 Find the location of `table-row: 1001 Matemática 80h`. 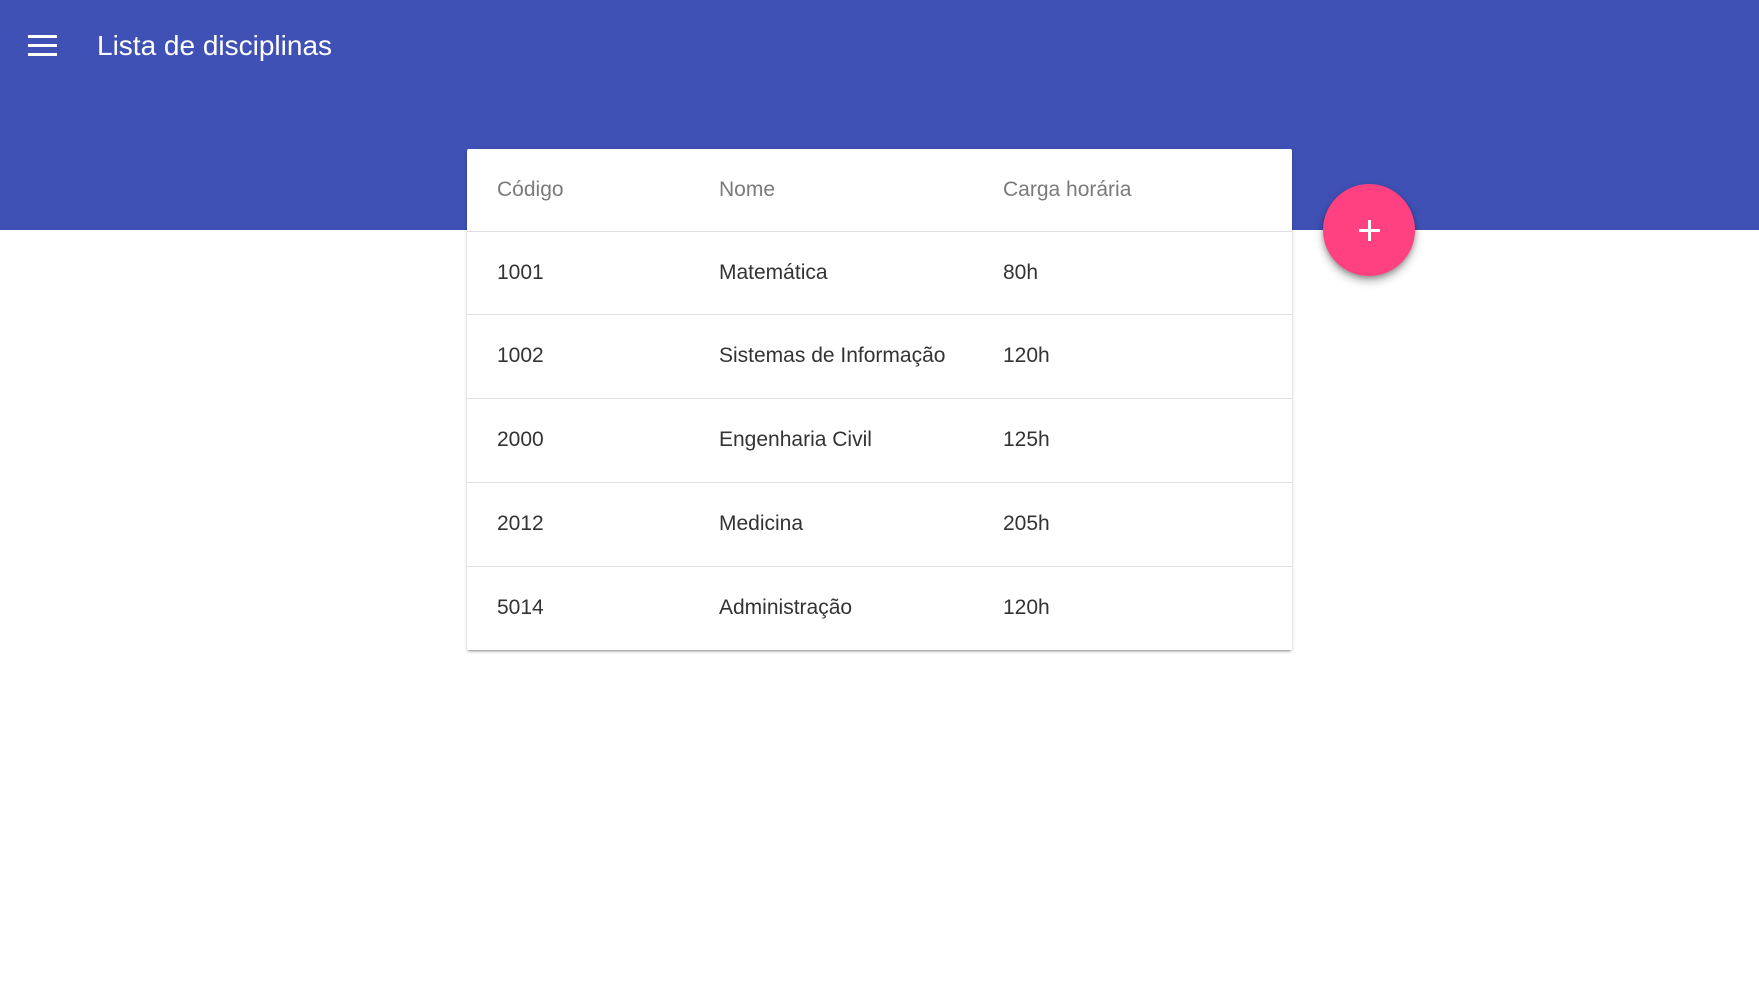

table-row: 1001 Matemática 80h is located at coordinates (879, 272).